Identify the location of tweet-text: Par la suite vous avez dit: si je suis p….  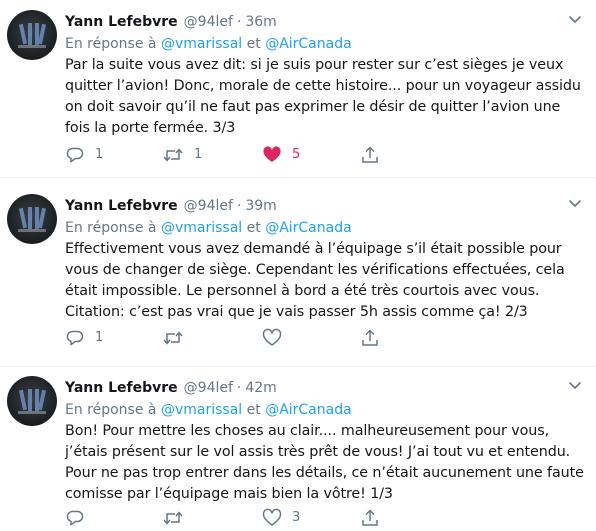
(323, 96).